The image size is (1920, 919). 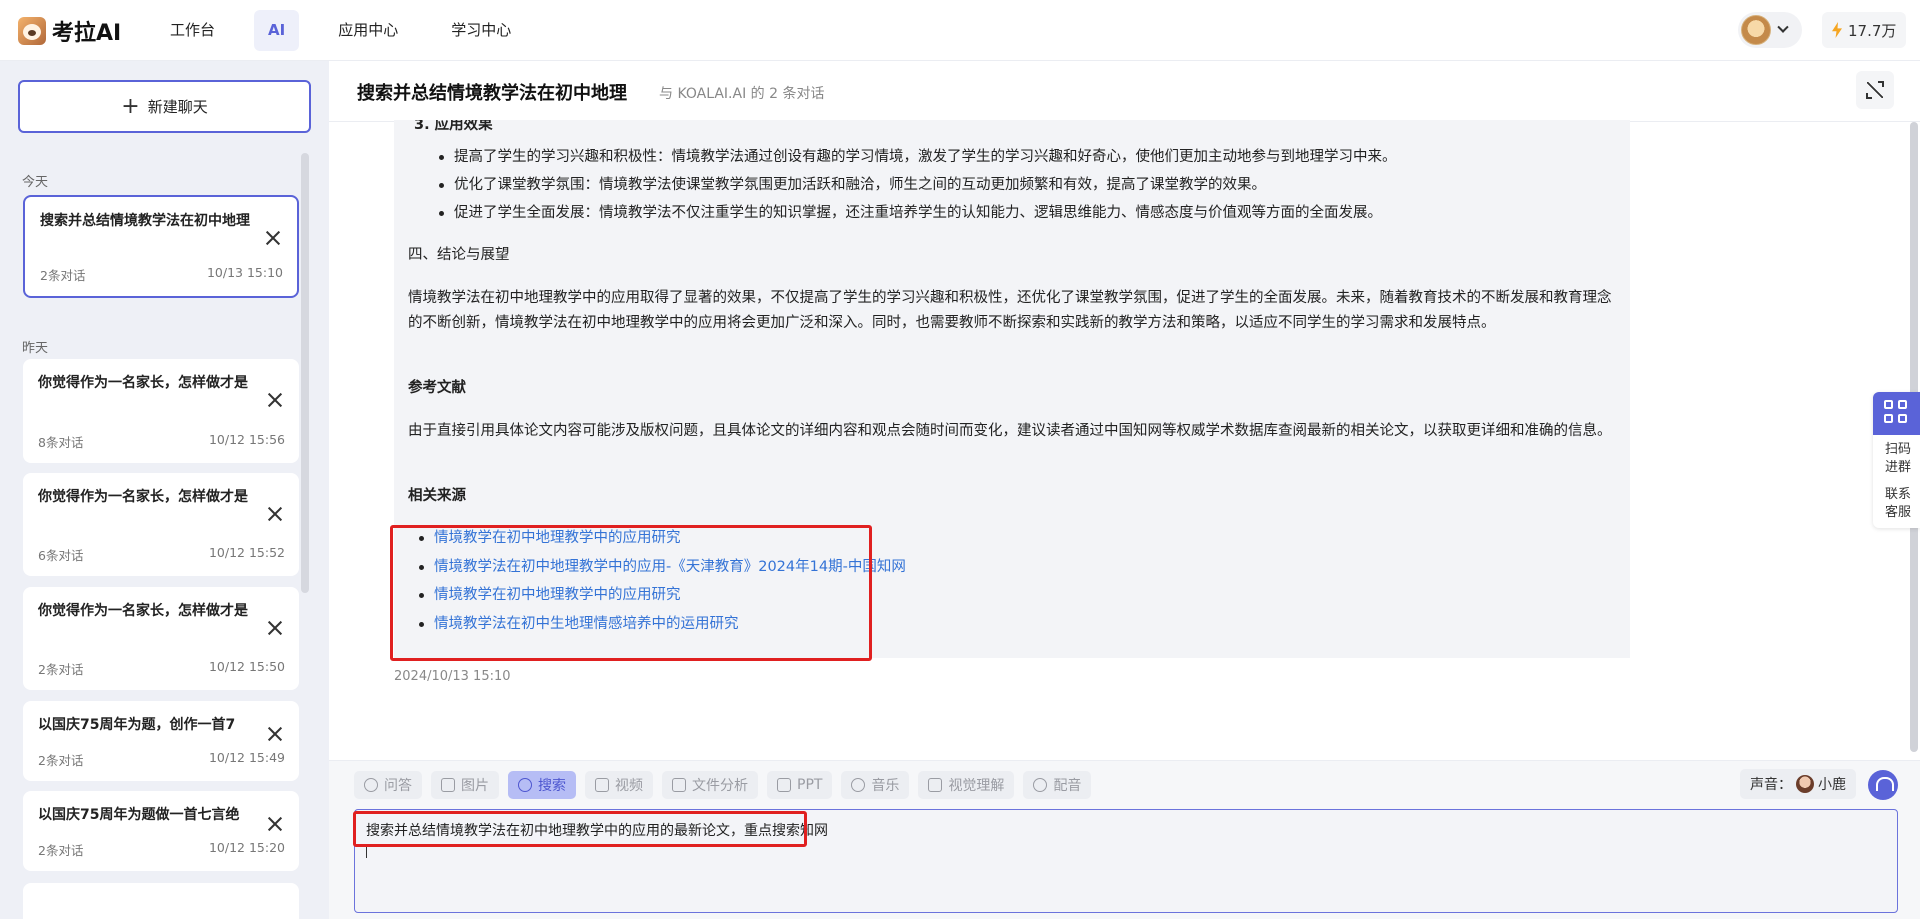 I want to click on expand-button, so click(x=1875, y=90).